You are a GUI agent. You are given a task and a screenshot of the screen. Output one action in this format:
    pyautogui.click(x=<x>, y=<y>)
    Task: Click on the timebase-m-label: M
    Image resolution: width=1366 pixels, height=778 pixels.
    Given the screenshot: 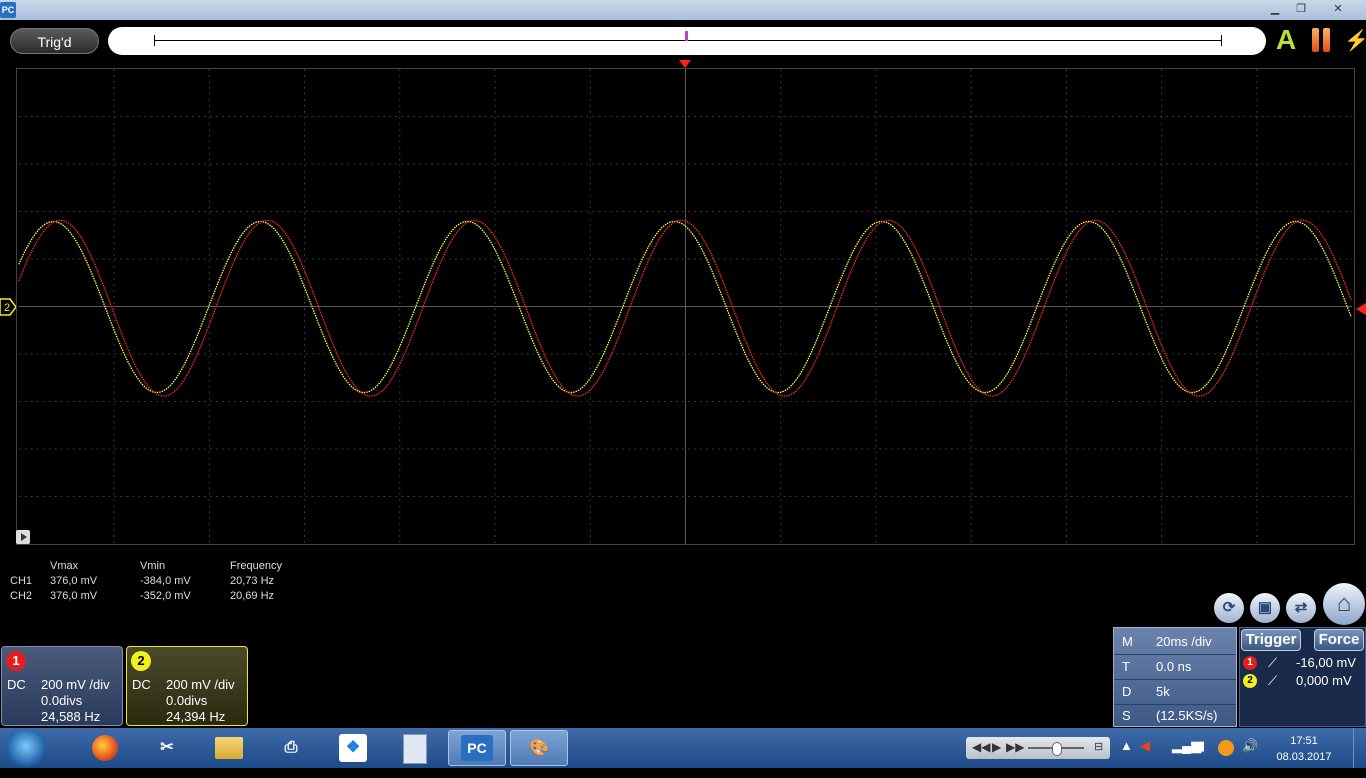 What is the action you would take?
    pyautogui.click(x=1127, y=641)
    